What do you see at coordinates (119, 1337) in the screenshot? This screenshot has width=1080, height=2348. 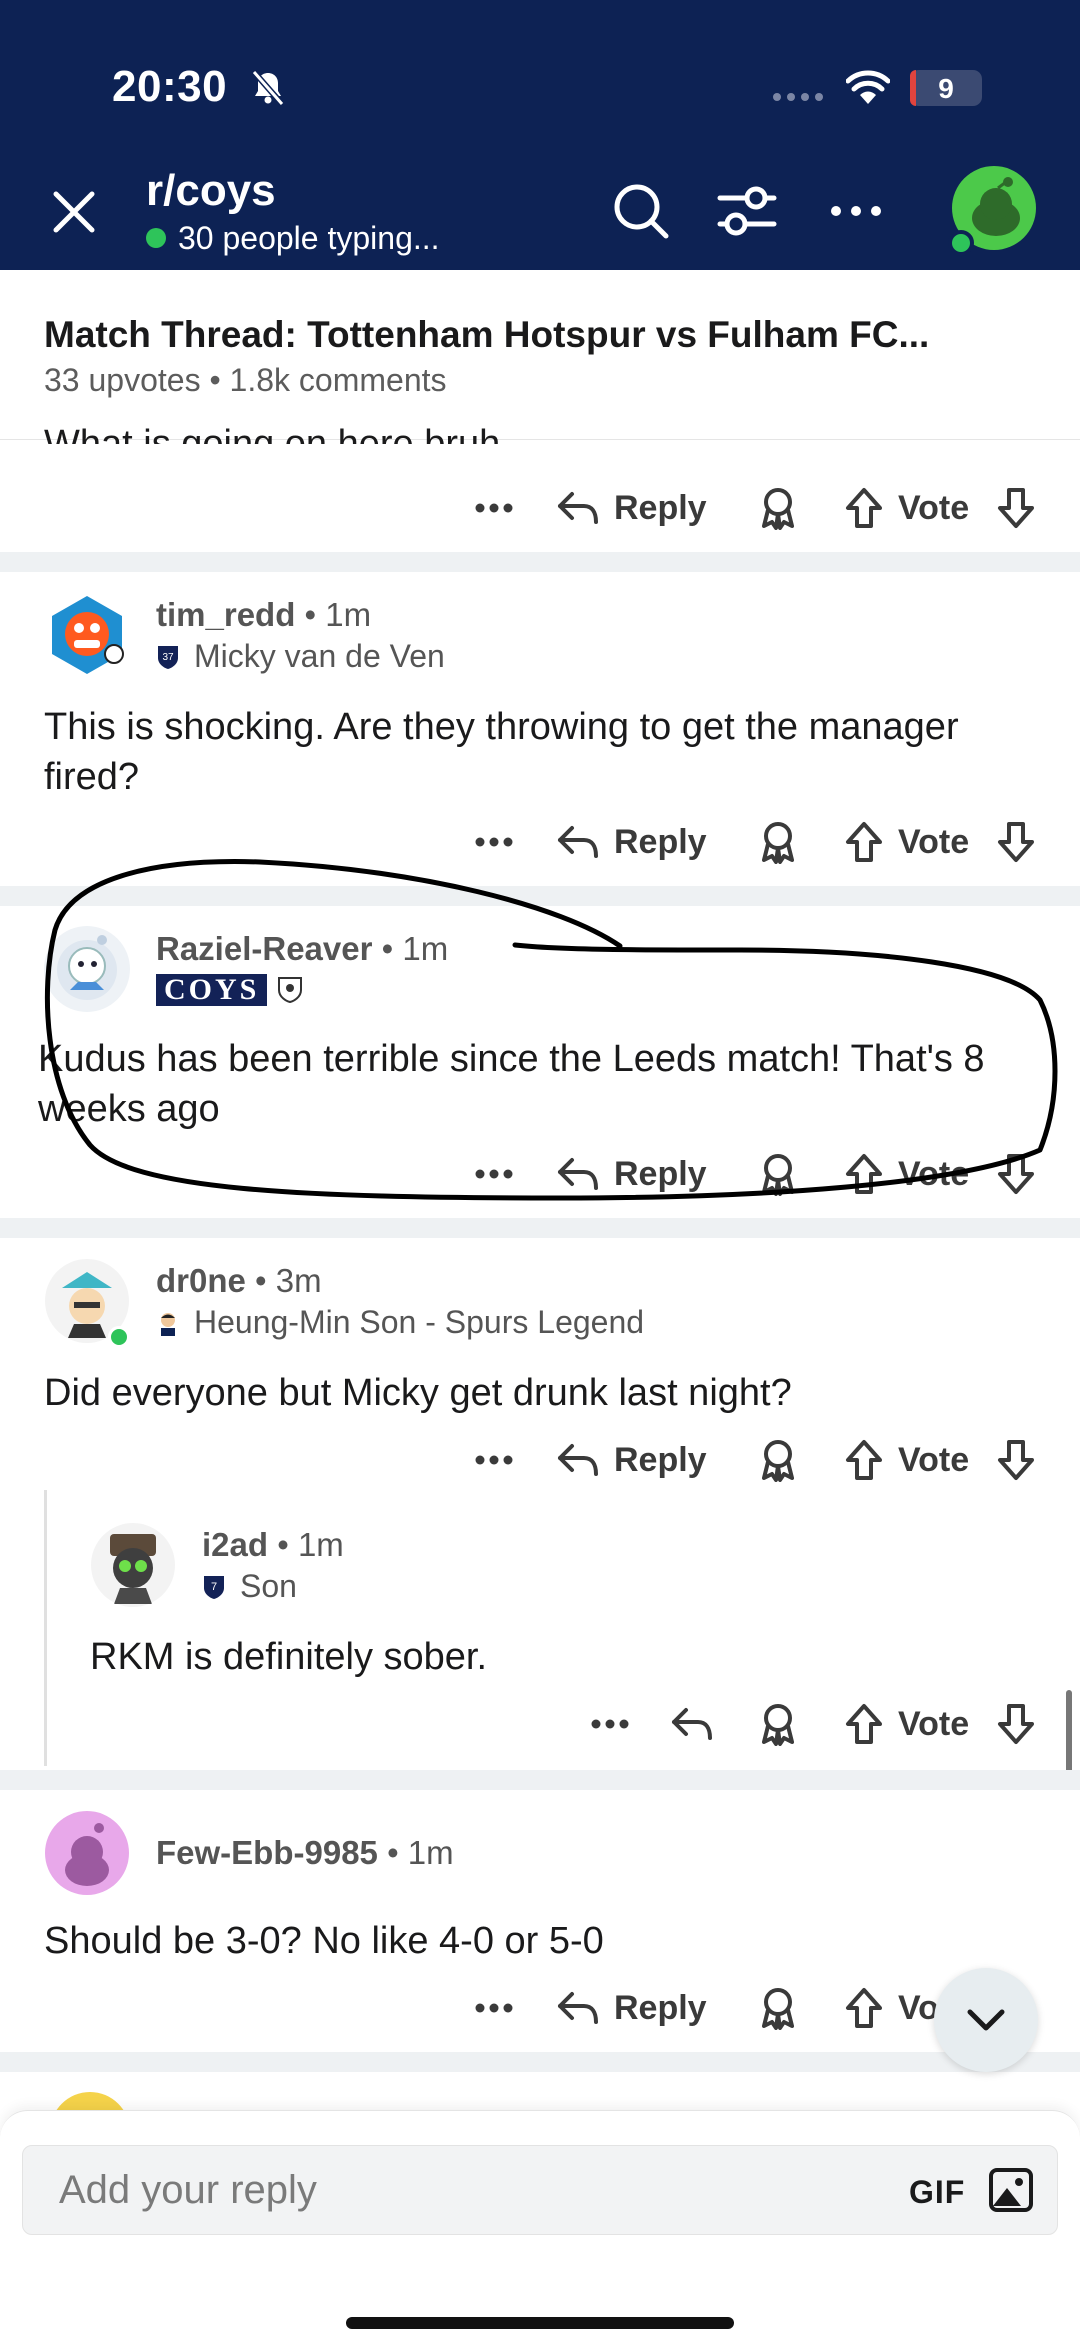 I see `author-online-indicator` at bounding box center [119, 1337].